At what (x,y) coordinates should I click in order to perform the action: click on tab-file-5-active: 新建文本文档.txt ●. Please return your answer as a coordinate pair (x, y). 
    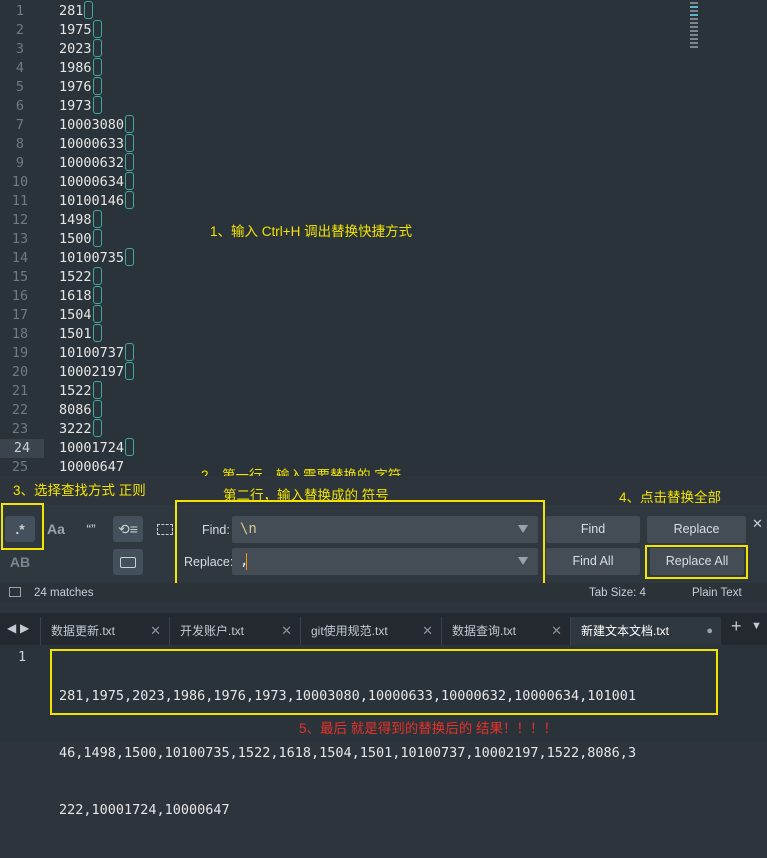
    Looking at the image, I should click on (645, 631).